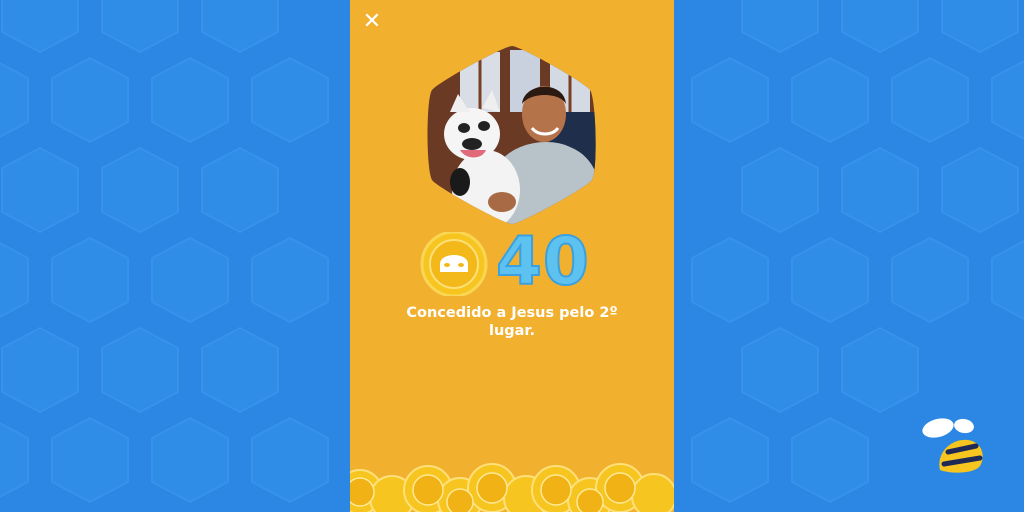  What do you see at coordinates (372, 22) in the screenshot?
I see `close-icon: ✕` at bounding box center [372, 22].